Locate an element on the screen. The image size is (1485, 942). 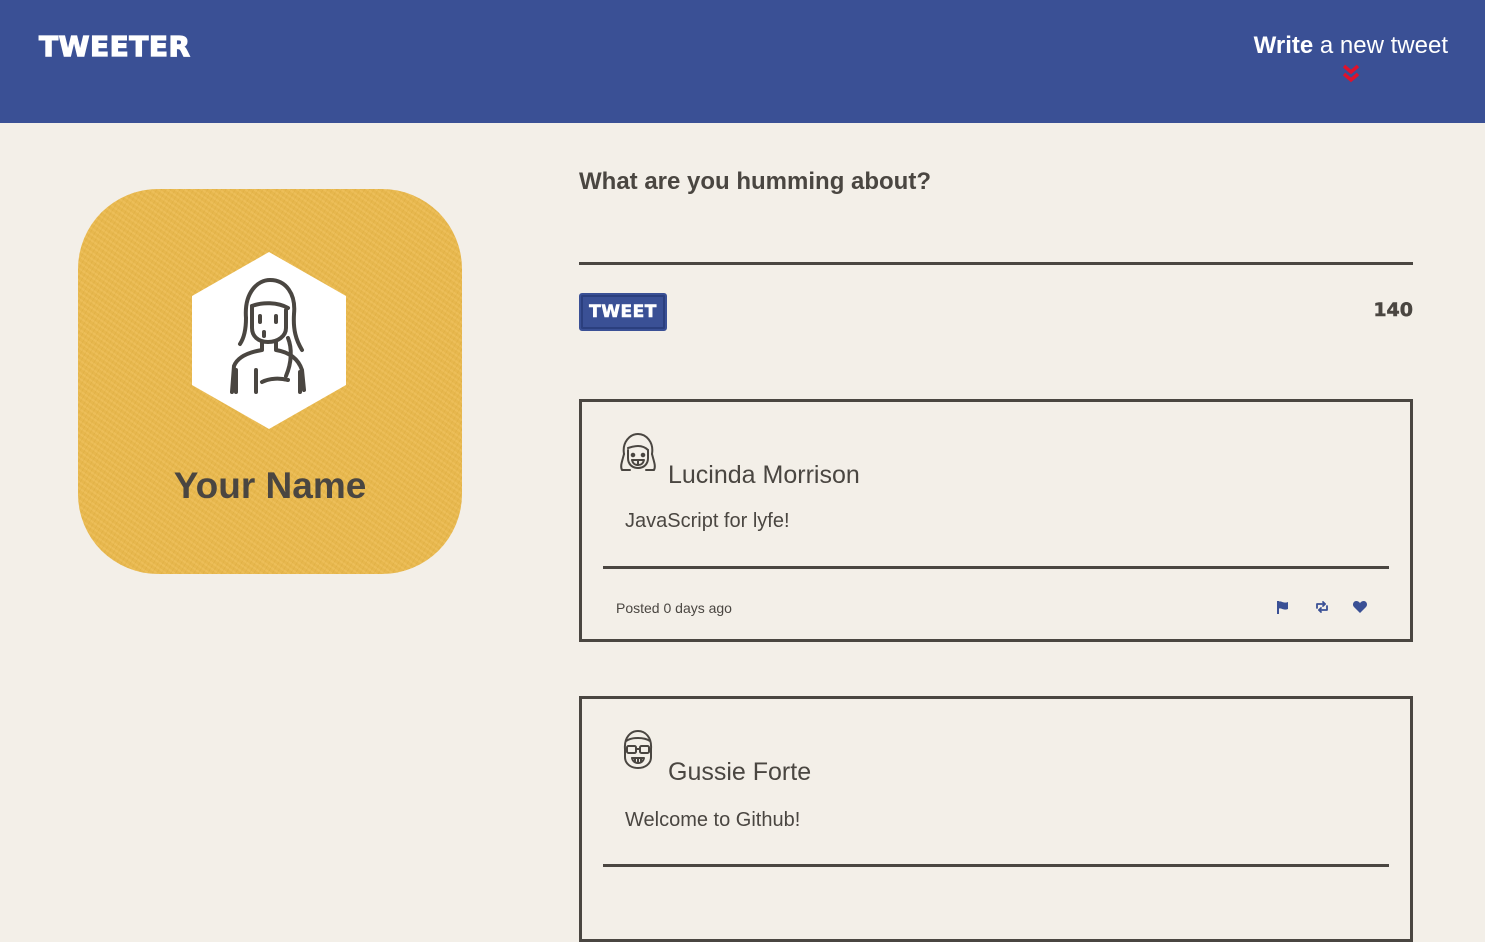
heart-icon is located at coordinates (1360, 607).